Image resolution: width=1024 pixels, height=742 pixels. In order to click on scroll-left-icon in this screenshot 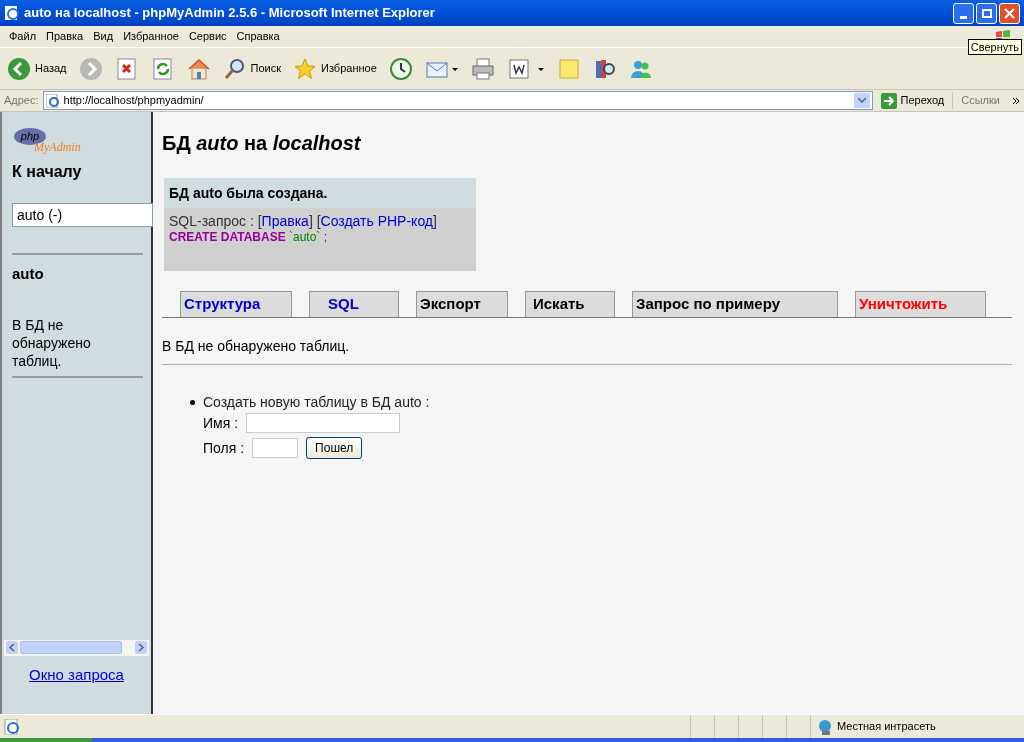, I will do `click(12, 647)`.